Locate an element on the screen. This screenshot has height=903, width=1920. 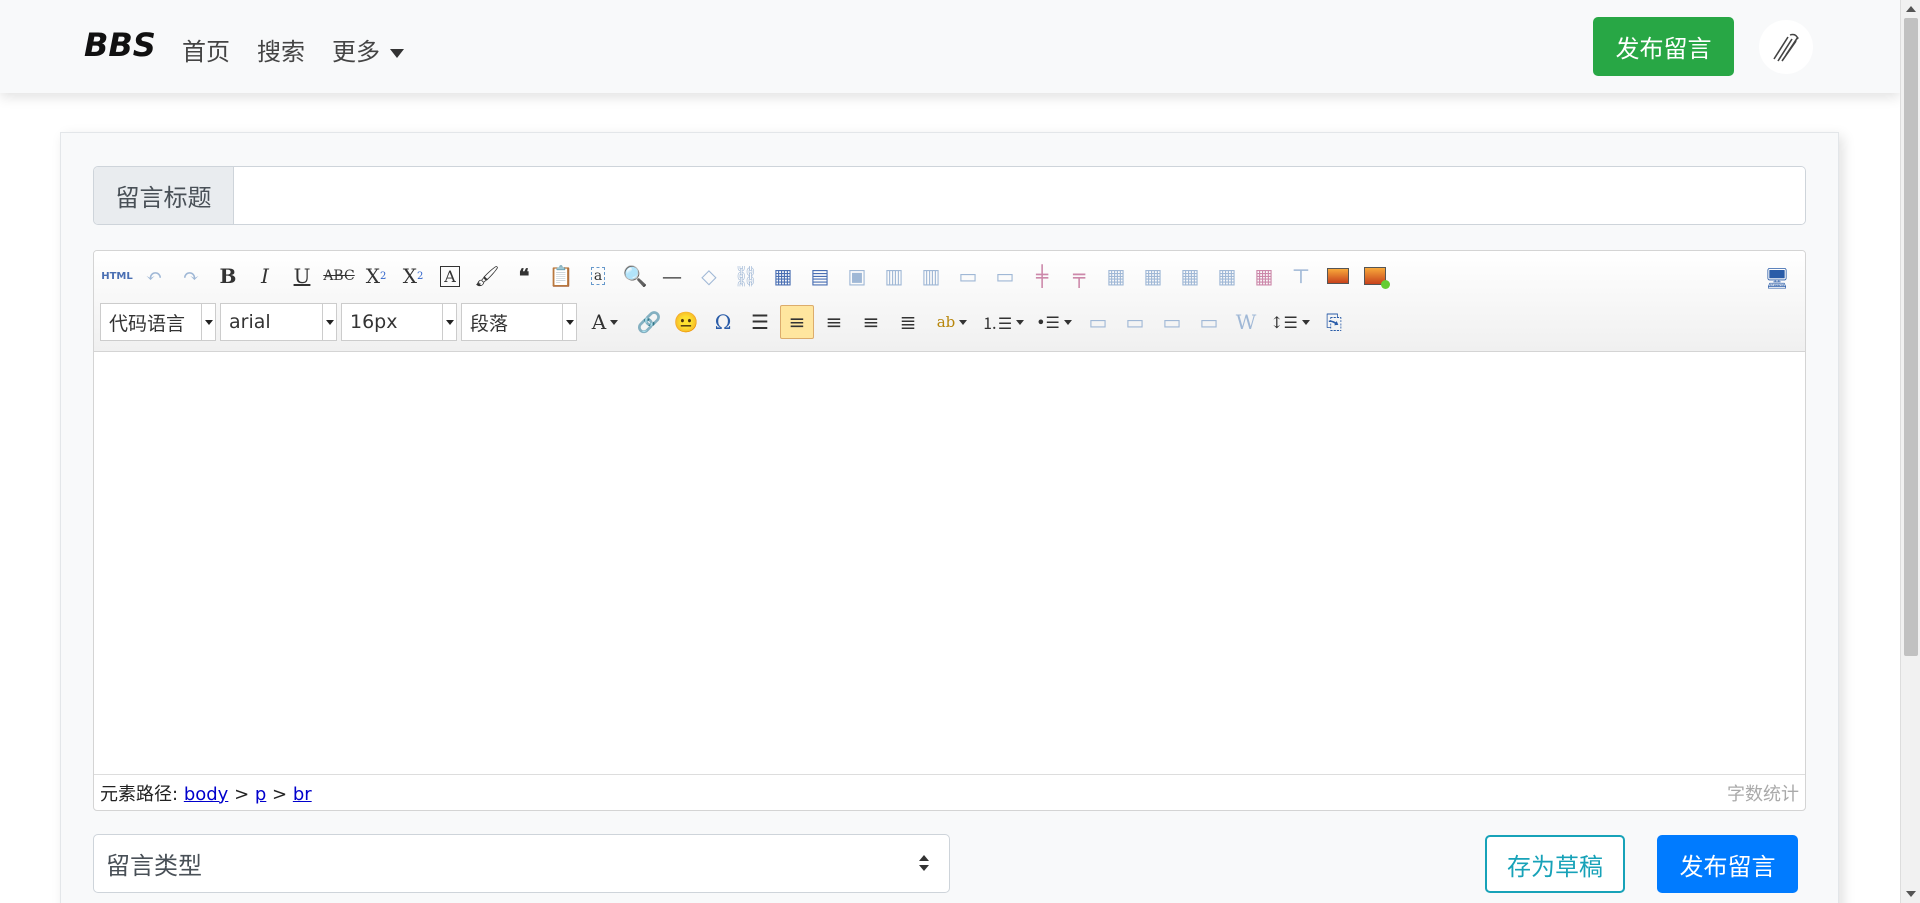
element-path-label: 元素路径: is located at coordinates (139, 794).